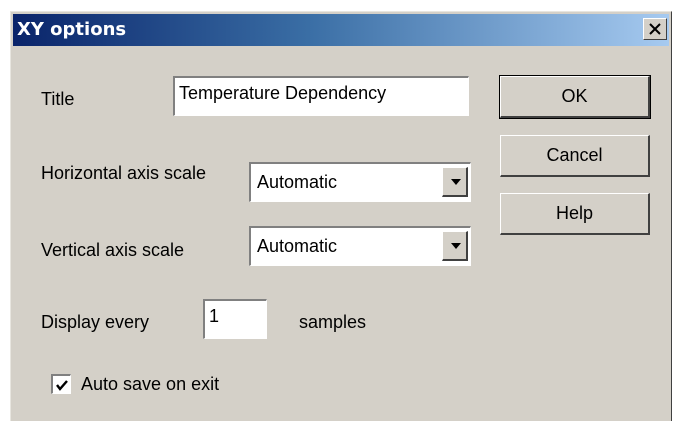 The width and height of the screenshot is (674, 421). What do you see at coordinates (333, 322) in the screenshot?
I see `samples-label: samples` at bounding box center [333, 322].